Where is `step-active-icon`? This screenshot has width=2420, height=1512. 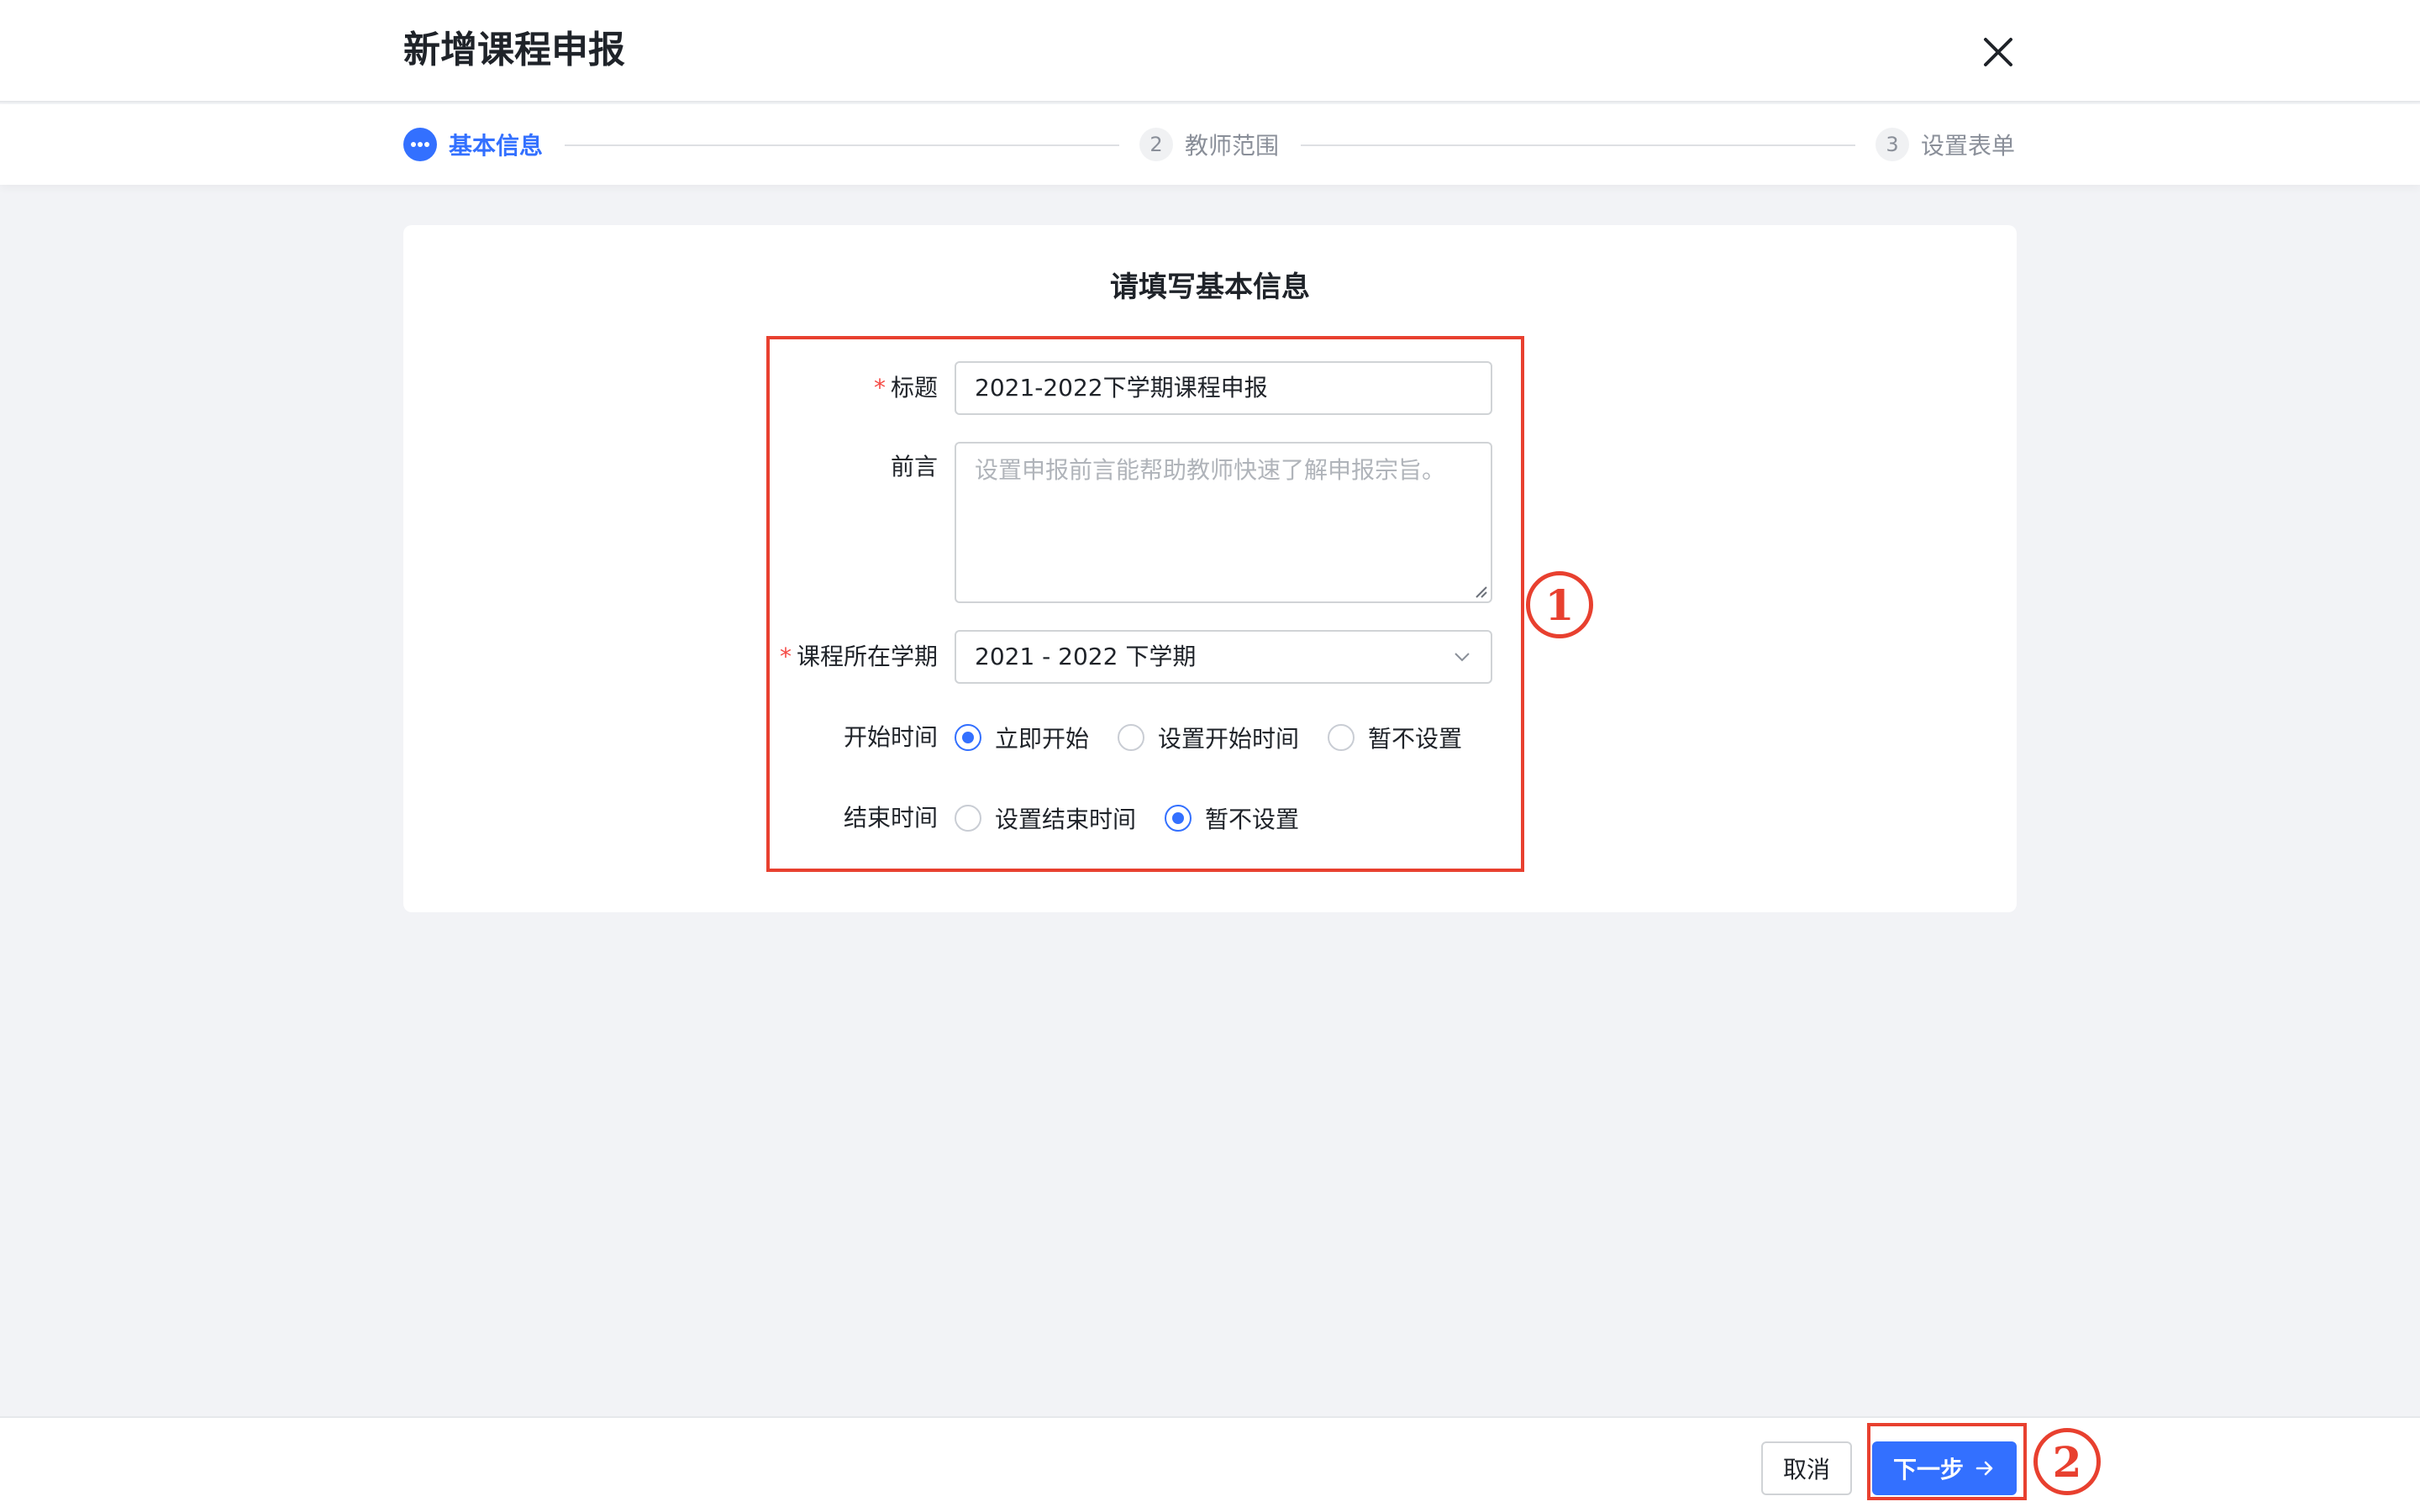 step-active-icon is located at coordinates (420, 144).